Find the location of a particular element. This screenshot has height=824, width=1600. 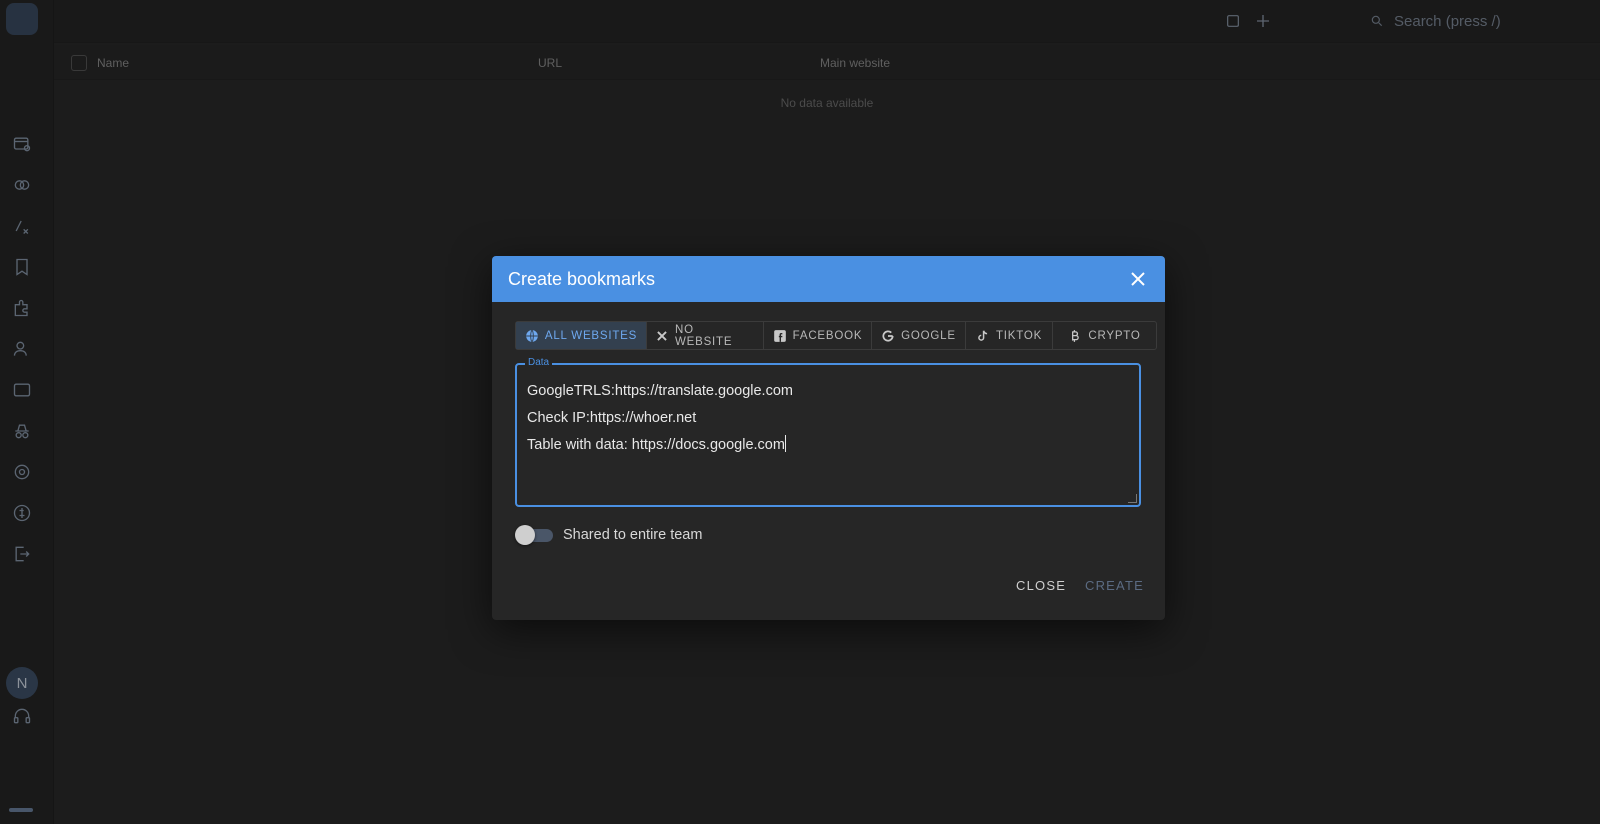

data-line: Check IP:https://whoer.net is located at coordinates (828, 418).